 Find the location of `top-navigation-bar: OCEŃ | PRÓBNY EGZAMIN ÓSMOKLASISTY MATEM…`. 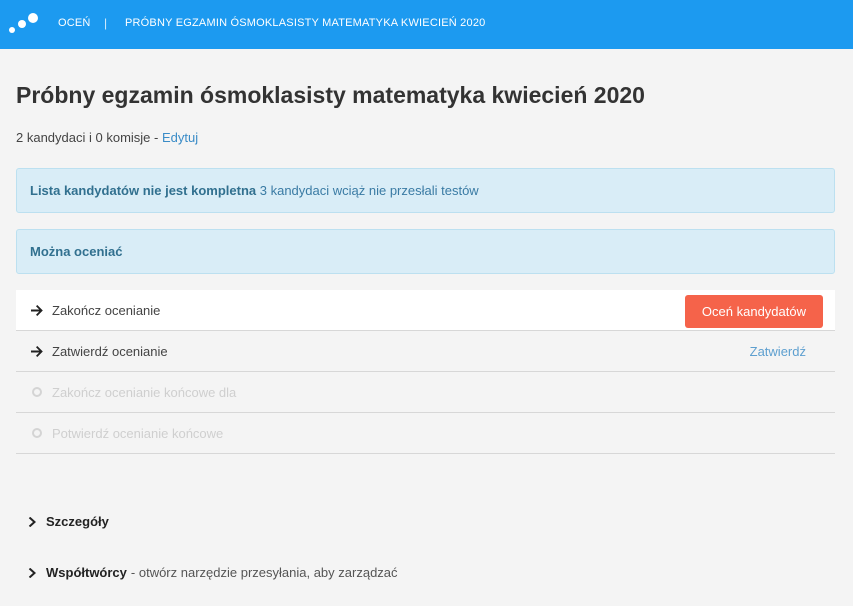

top-navigation-bar: OCEŃ | PRÓBNY EGZAMIN ÓSMOKLASISTY MATEM… is located at coordinates (426, 24).